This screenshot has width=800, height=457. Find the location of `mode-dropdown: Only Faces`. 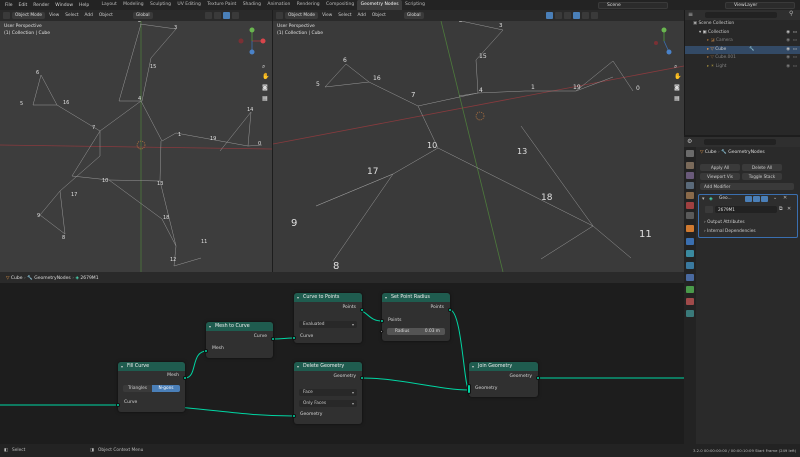

mode-dropdown: Only Faces is located at coordinates (328, 403).